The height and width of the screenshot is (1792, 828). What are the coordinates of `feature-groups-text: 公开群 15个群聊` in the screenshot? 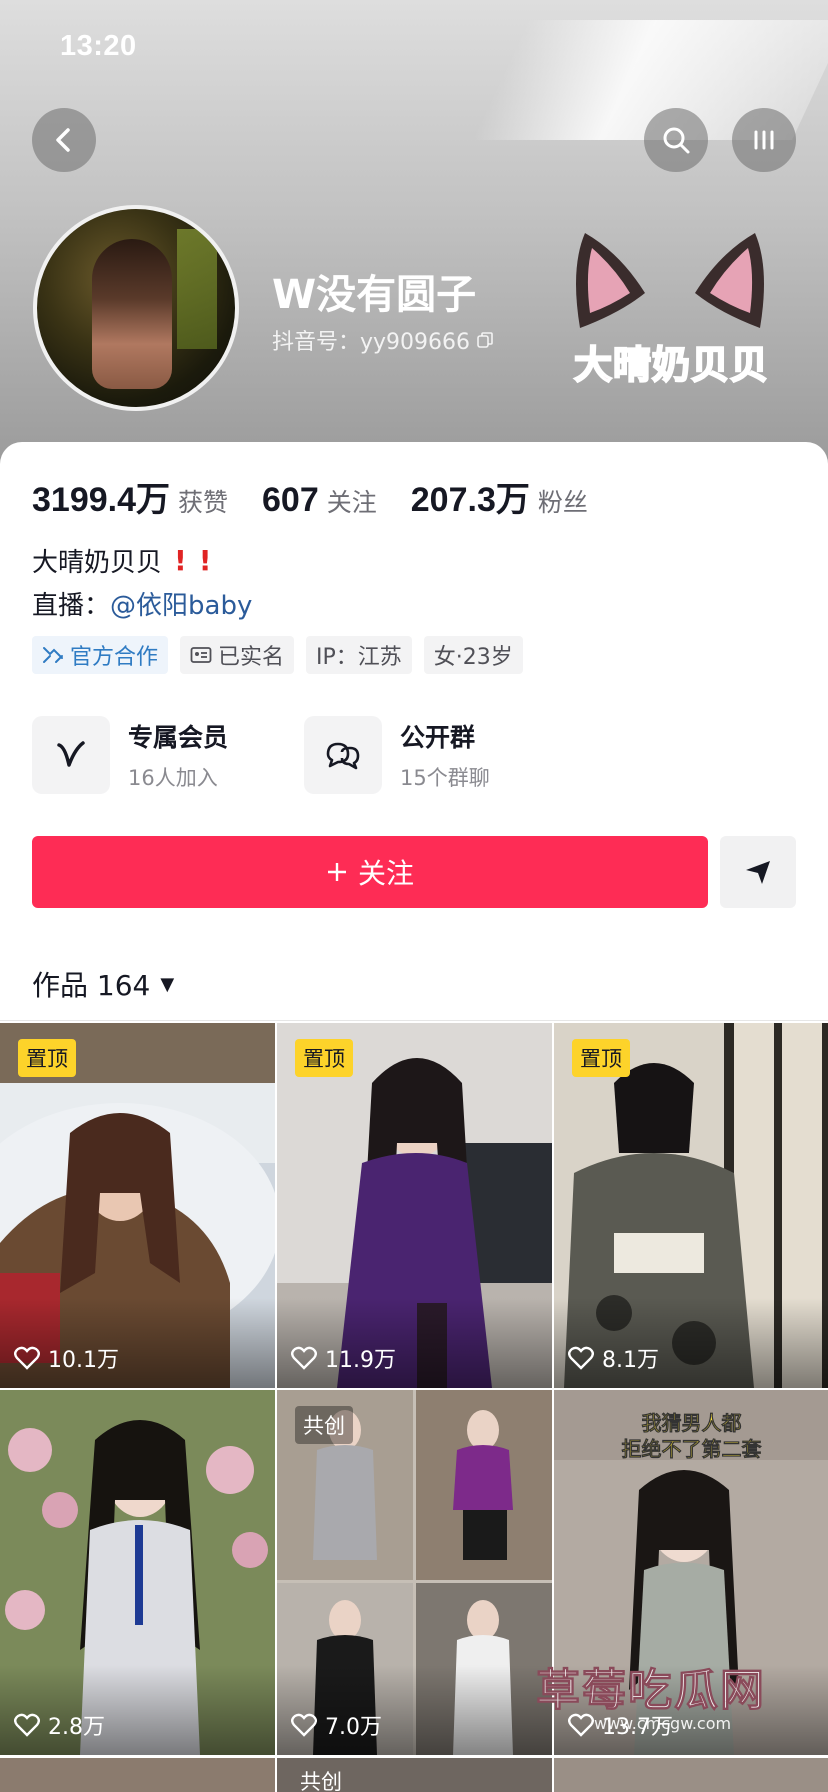 It's located at (445, 755).